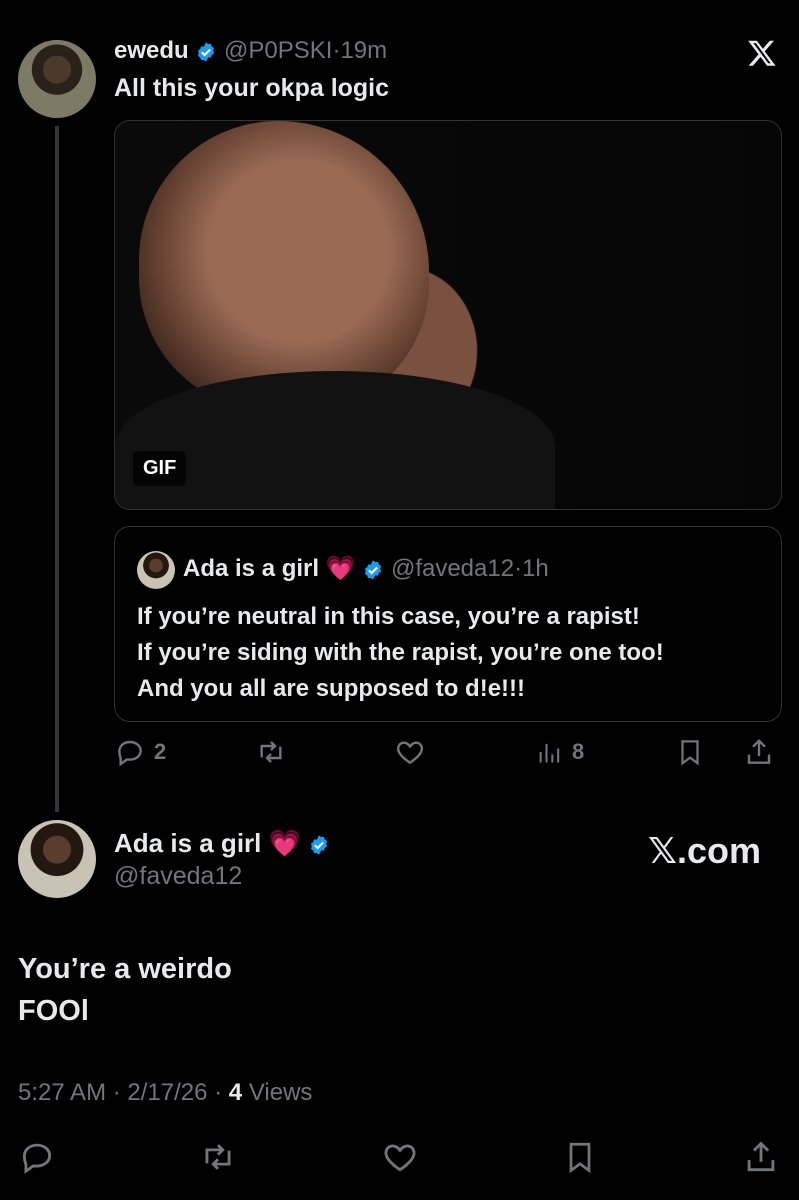 The height and width of the screenshot is (1200, 799). Describe the element at coordinates (535, 568) in the screenshot. I see `quote-time: 1h` at that location.